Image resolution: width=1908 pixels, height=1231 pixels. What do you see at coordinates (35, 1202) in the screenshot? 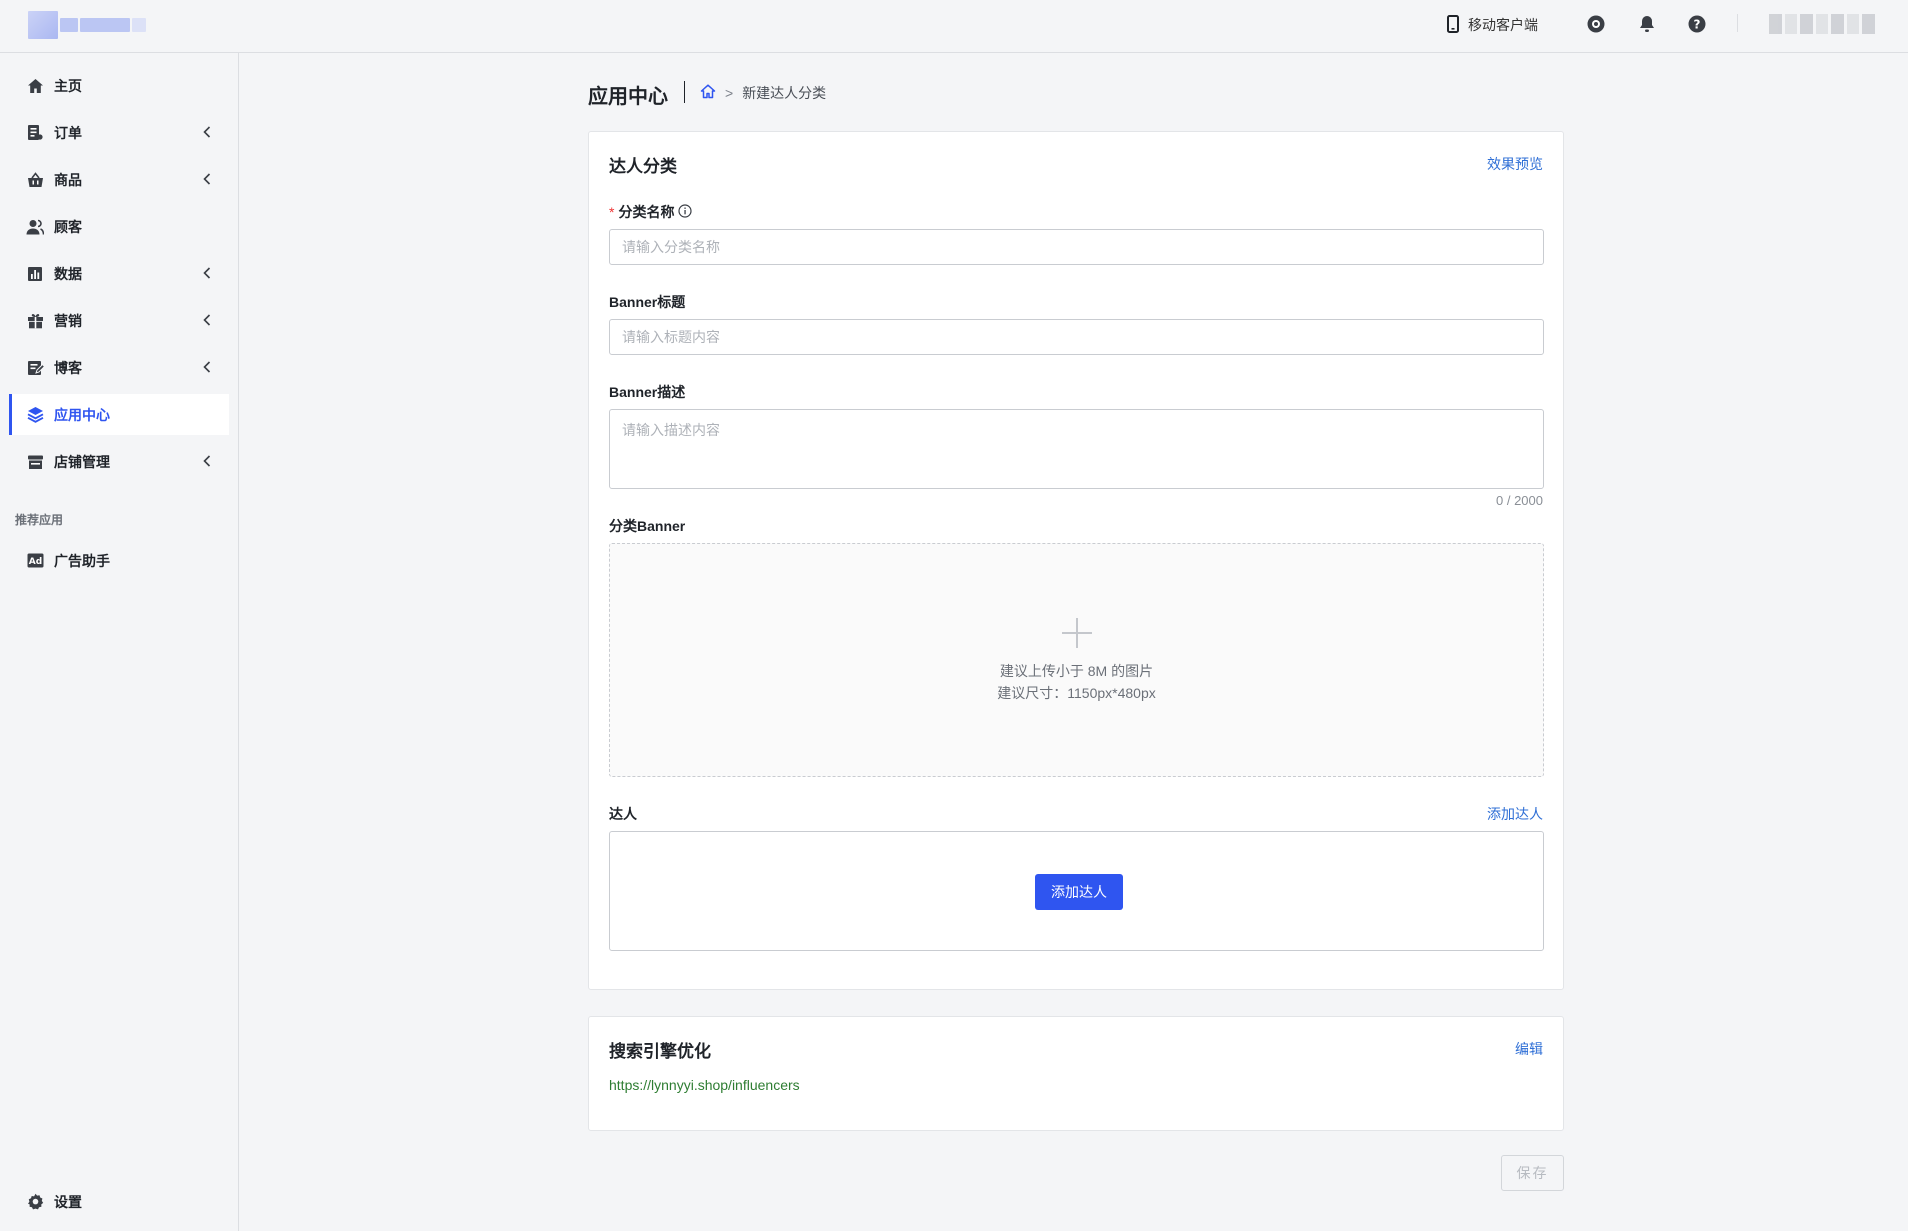
I see `gear-icon` at bounding box center [35, 1202].